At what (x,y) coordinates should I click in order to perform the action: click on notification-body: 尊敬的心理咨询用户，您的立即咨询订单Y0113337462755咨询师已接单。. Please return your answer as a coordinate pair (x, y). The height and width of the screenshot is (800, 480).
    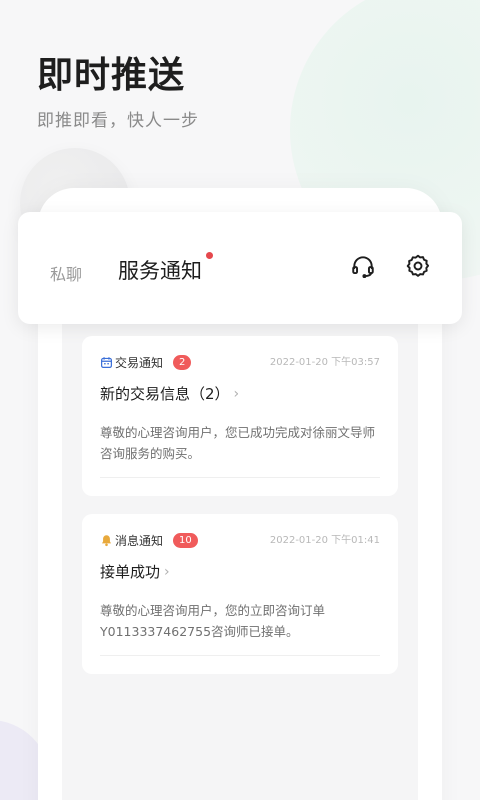
    Looking at the image, I should click on (213, 621).